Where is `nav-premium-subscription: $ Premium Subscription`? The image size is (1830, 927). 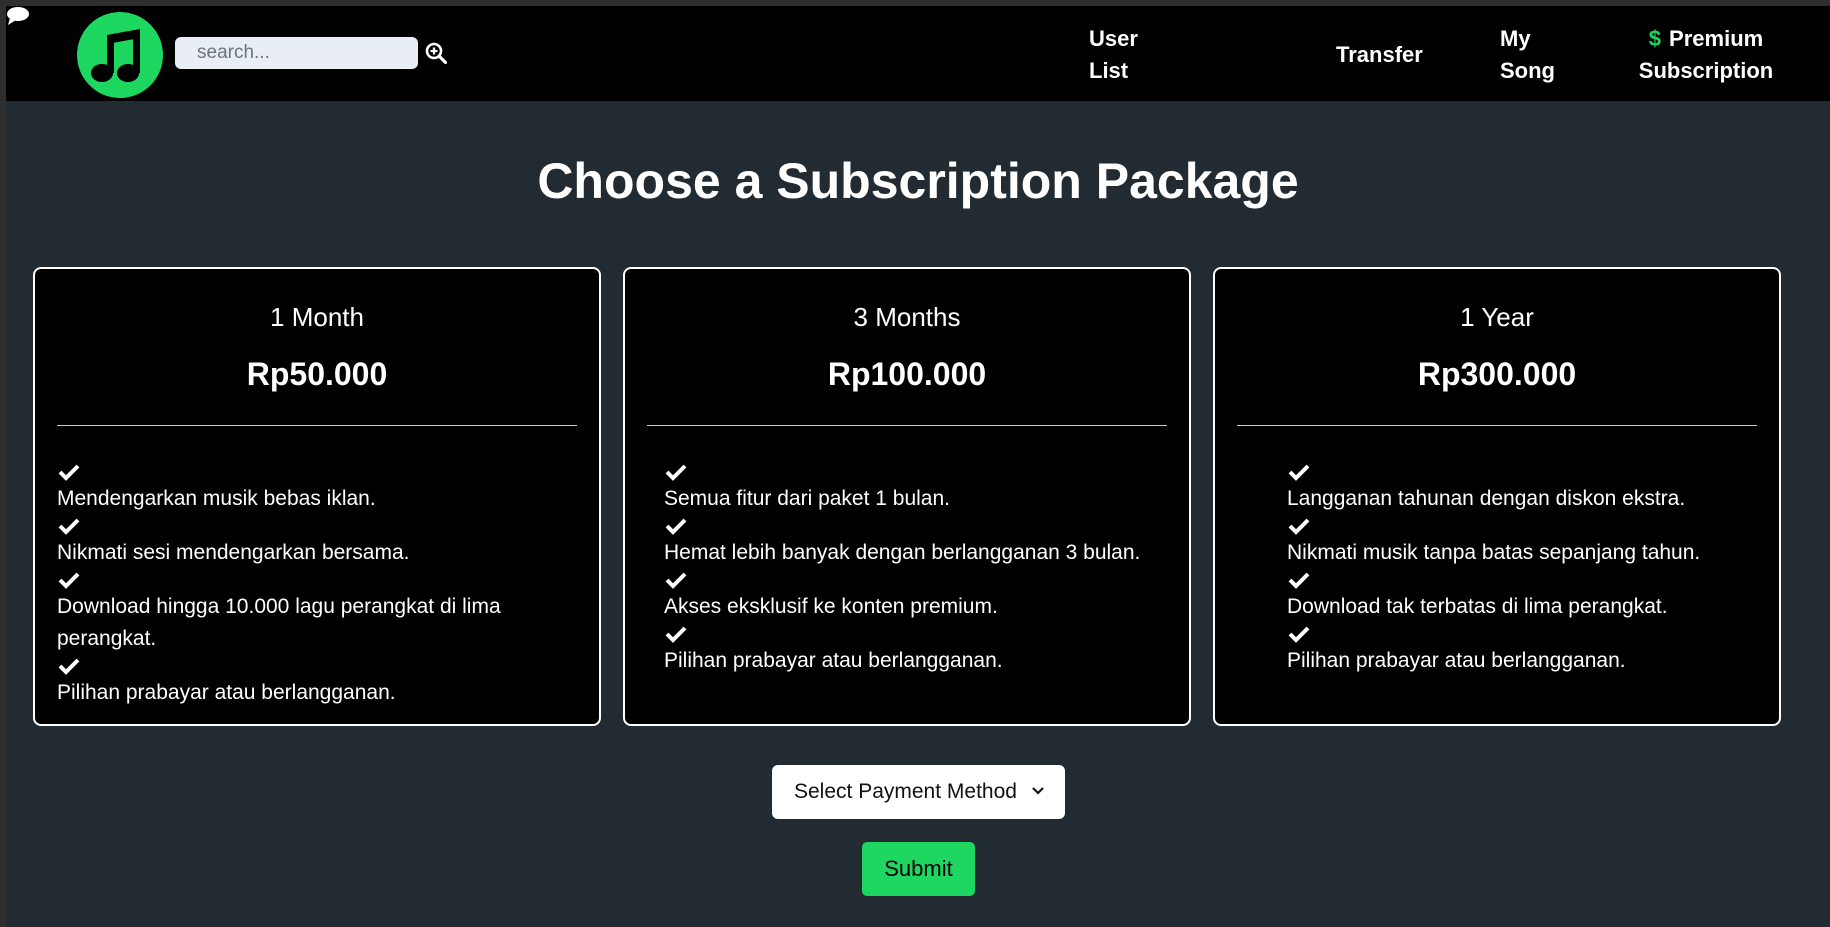
nav-premium-subscription: $ Premium Subscription is located at coordinates (1706, 55).